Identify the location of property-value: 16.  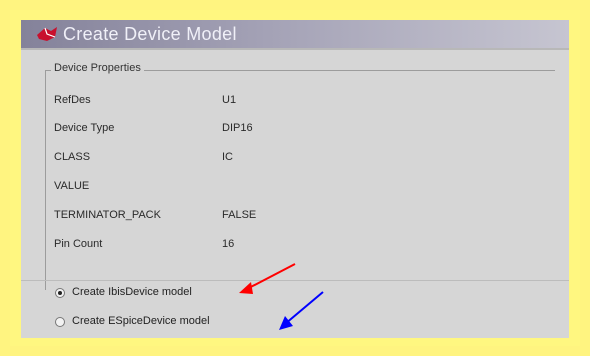
(228, 244).